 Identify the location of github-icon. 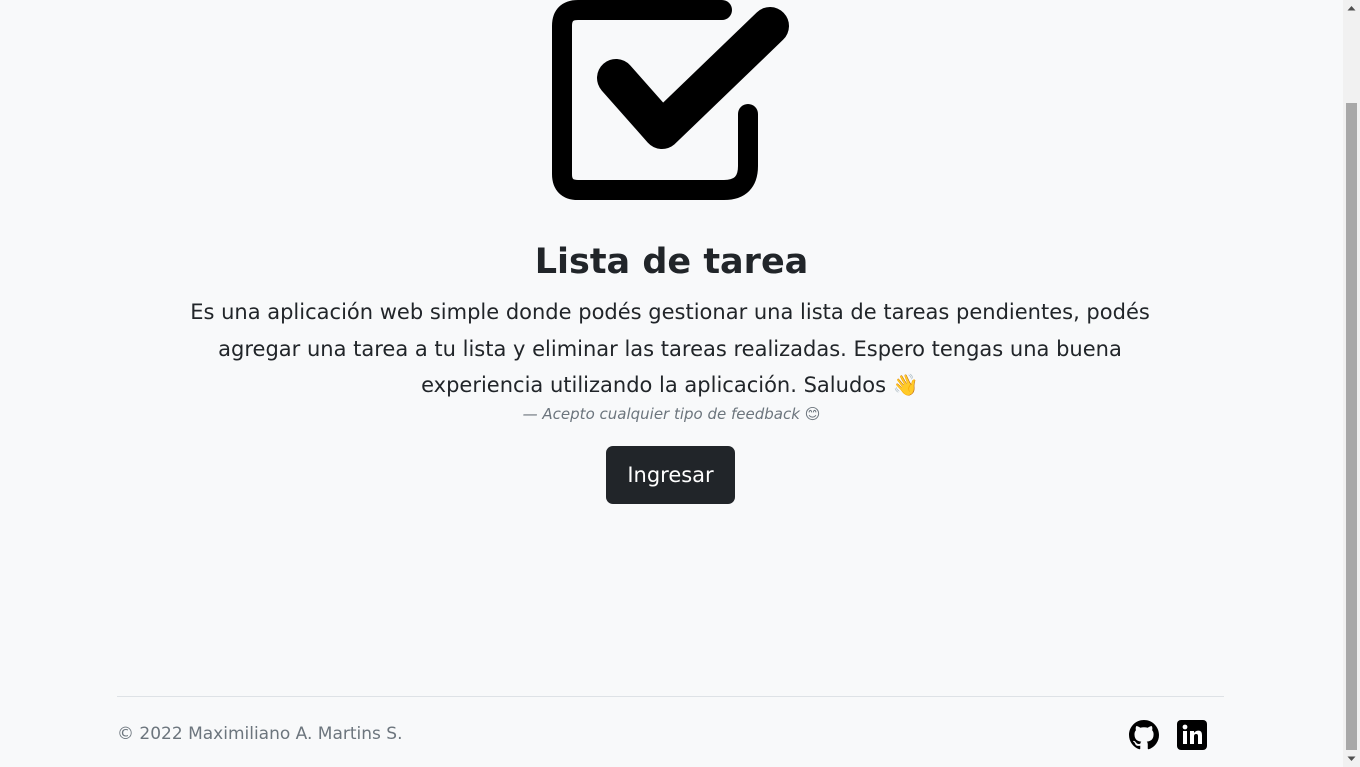
(1144, 735).